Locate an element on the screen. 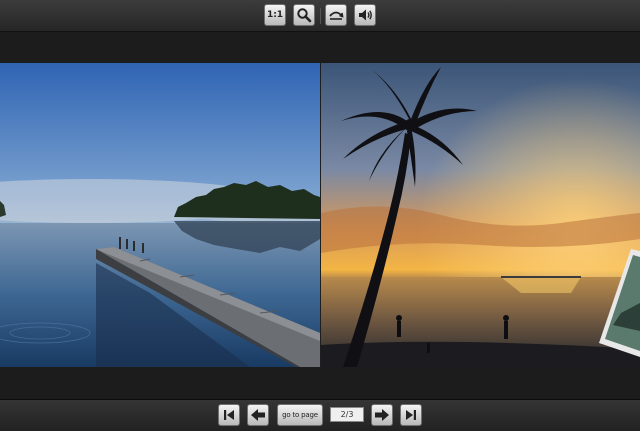 This screenshot has width=640, height=431. toolbar-divider is located at coordinates (320, 16).